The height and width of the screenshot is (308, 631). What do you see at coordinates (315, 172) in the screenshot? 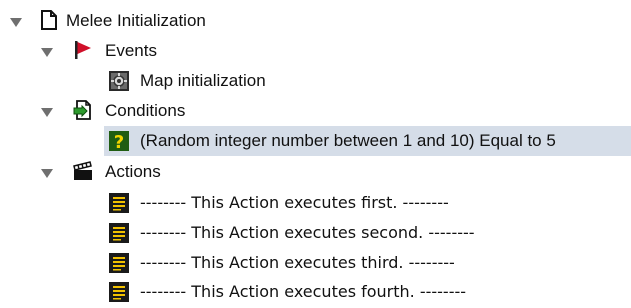
I see `tree-row-actions: Actions` at bounding box center [315, 172].